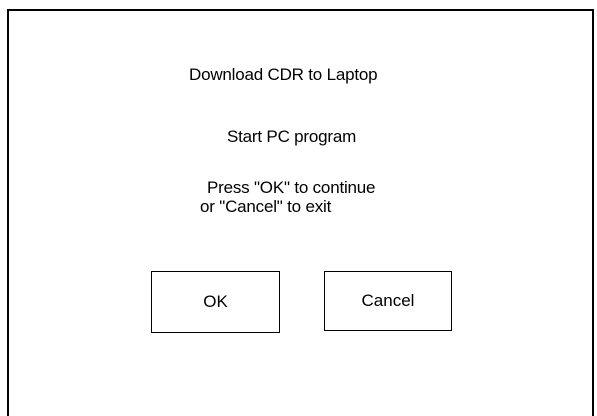 This screenshot has width=597, height=416. I want to click on ok-button: OK, so click(215, 302).